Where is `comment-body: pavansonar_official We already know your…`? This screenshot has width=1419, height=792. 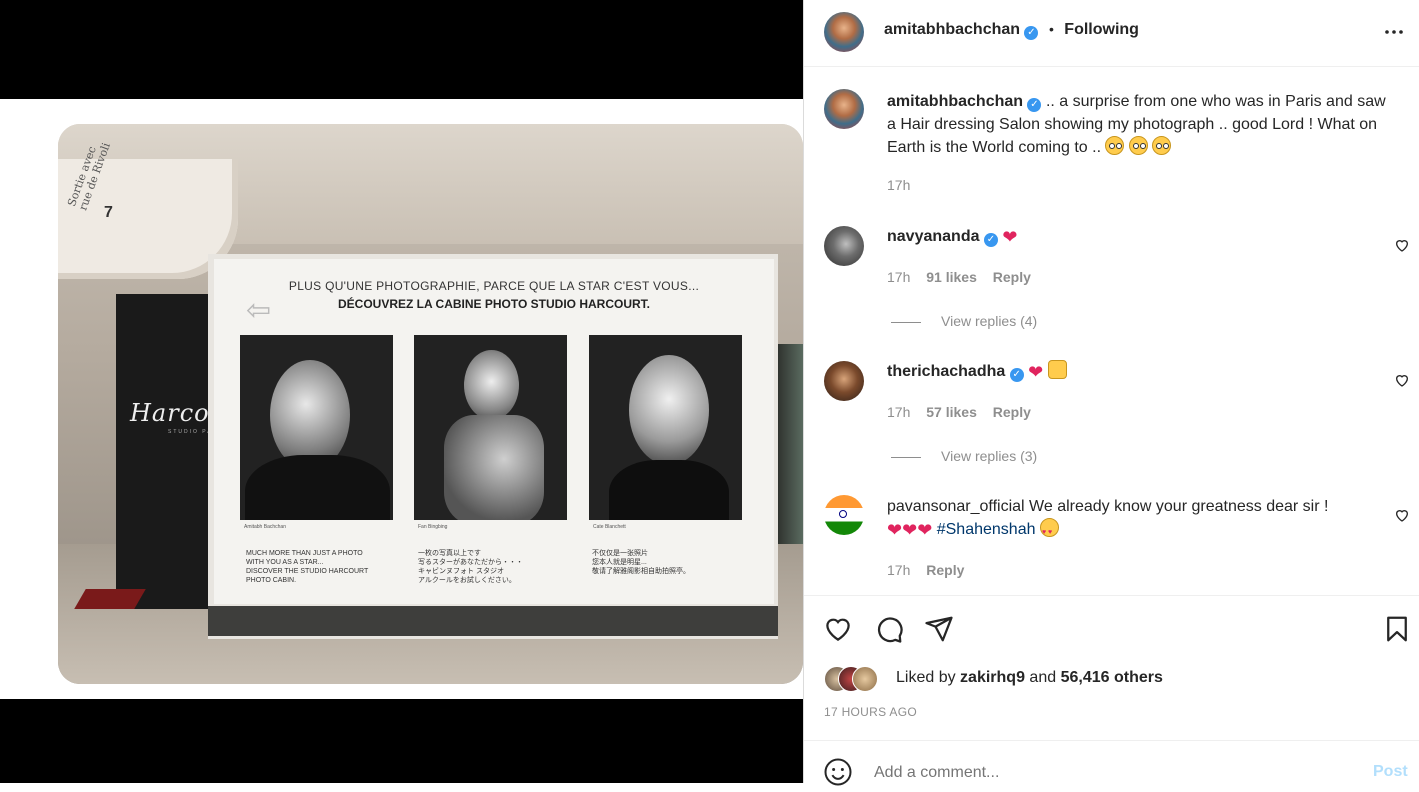
comment-body: pavansonar_official We already know your… is located at coordinates (1137, 519).